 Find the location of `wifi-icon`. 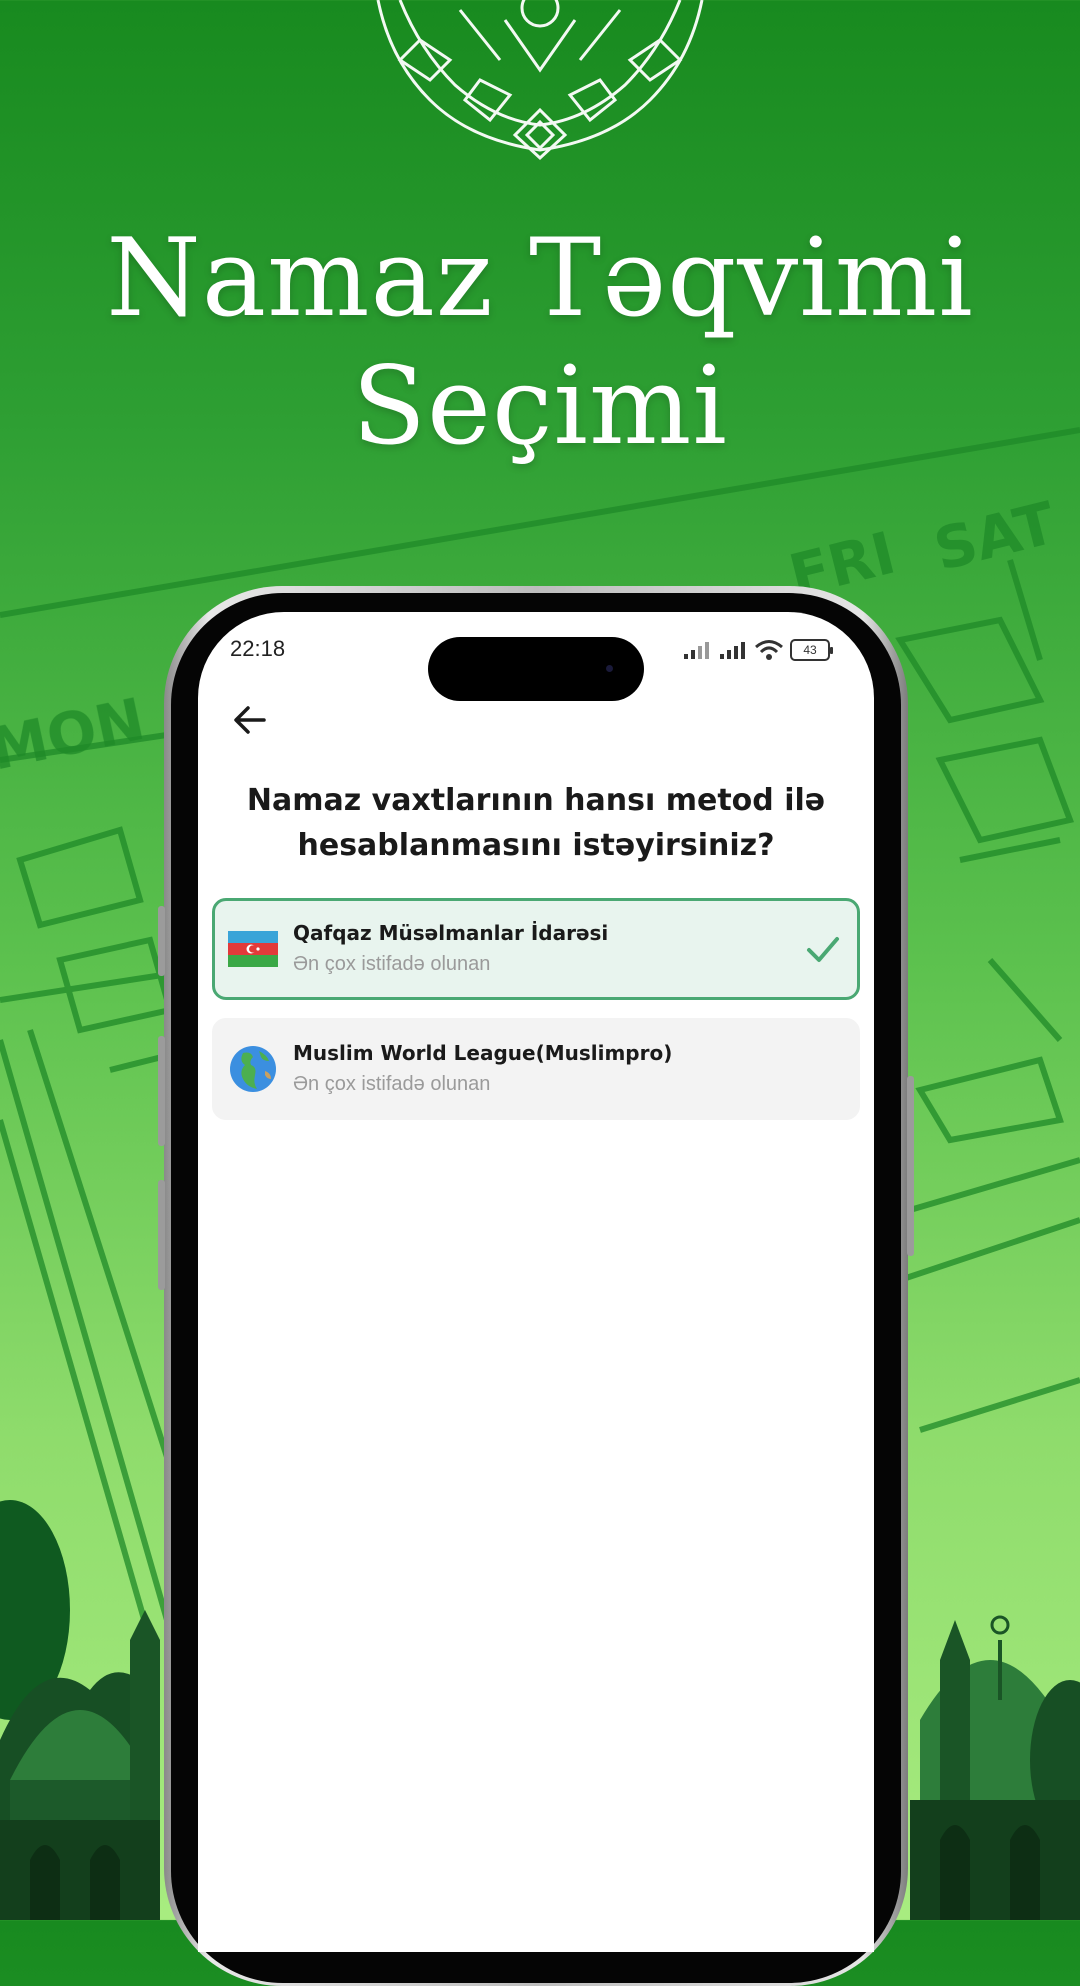

wifi-icon is located at coordinates (769, 650).